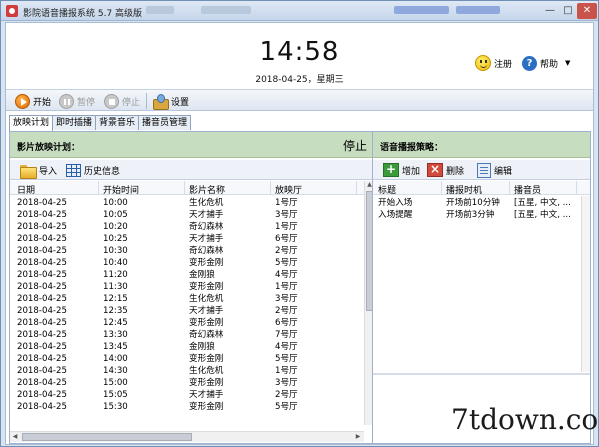  Describe the element at coordinates (83, 14) in the screenshot. I see `window-title: 影院语音播报系统 5.7 高级版` at that location.